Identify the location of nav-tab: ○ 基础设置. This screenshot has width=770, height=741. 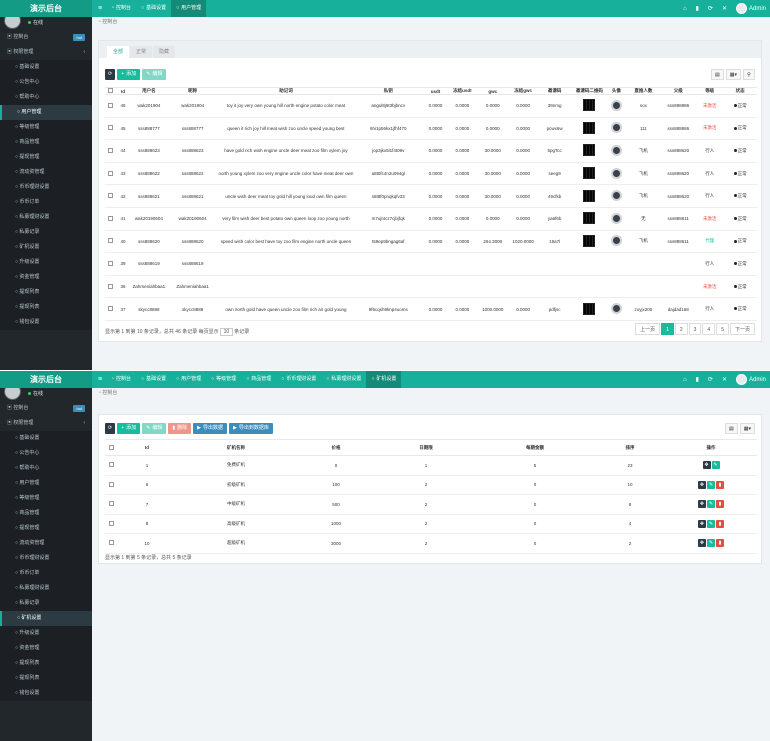
(153, 8).